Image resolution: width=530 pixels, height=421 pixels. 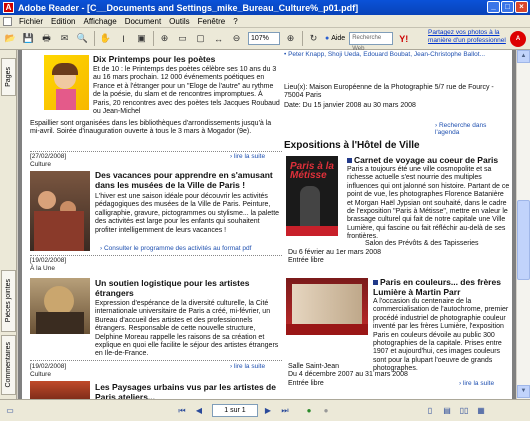 What do you see at coordinates (218, 38) in the screenshot?
I see `fit-width-icon: ↔` at bounding box center [218, 38].